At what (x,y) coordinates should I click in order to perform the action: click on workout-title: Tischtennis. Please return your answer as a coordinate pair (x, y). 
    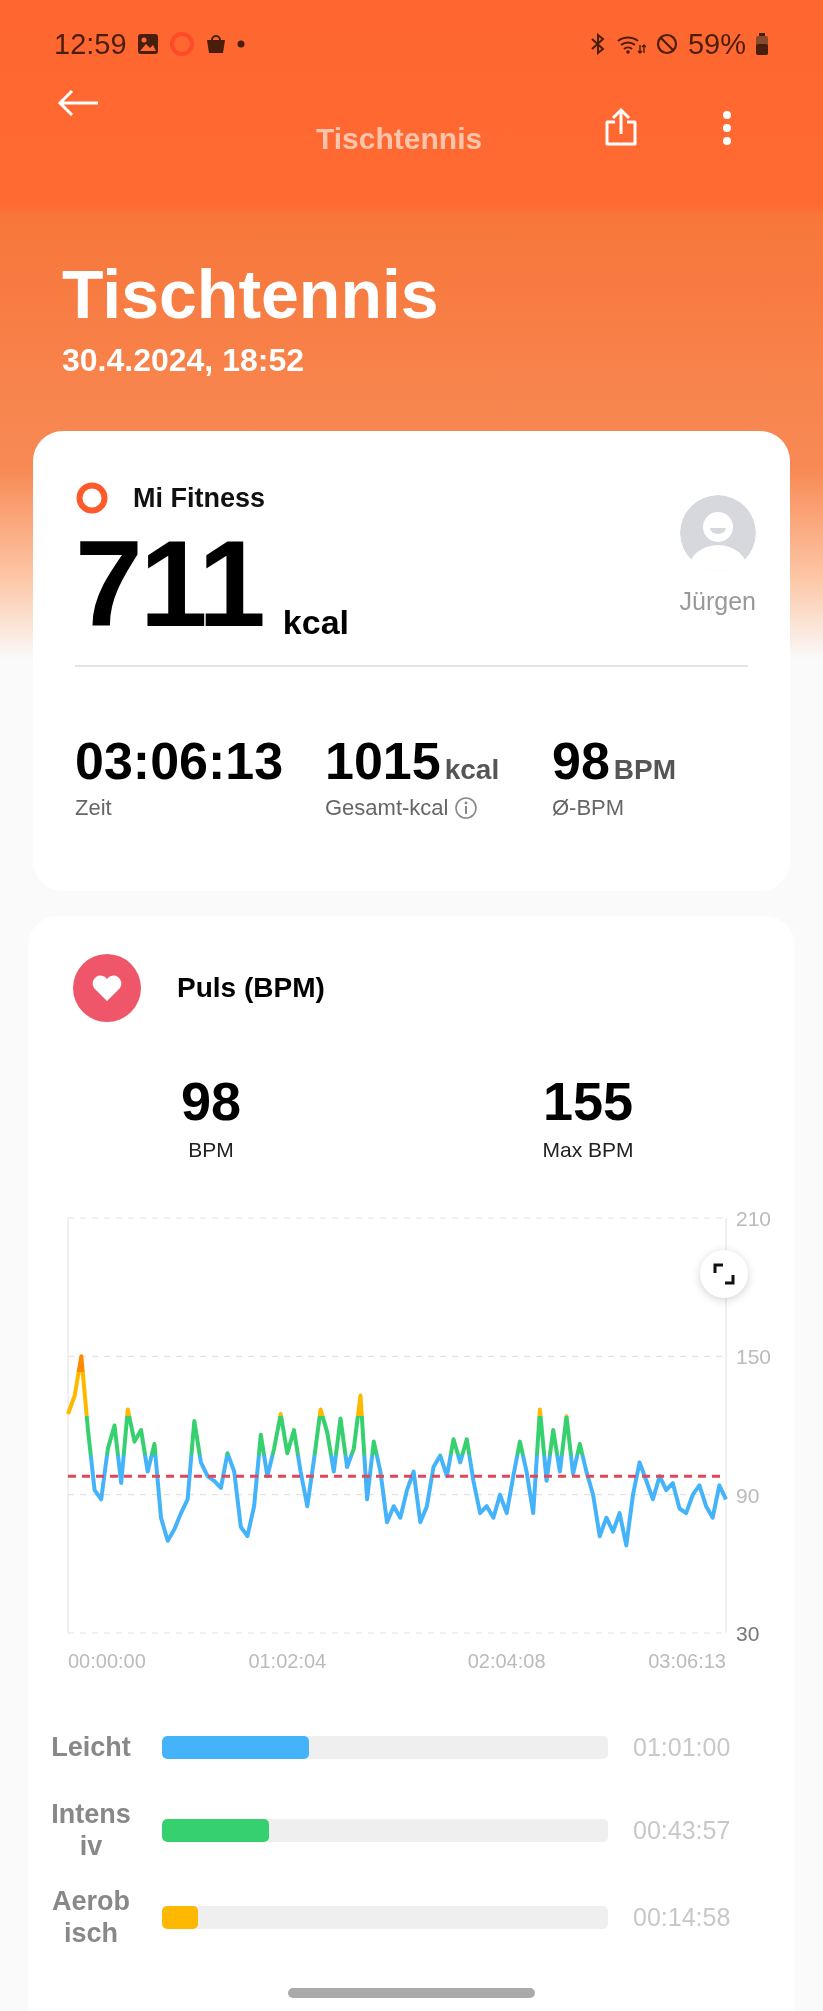
    Looking at the image, I should click on (251, 294).